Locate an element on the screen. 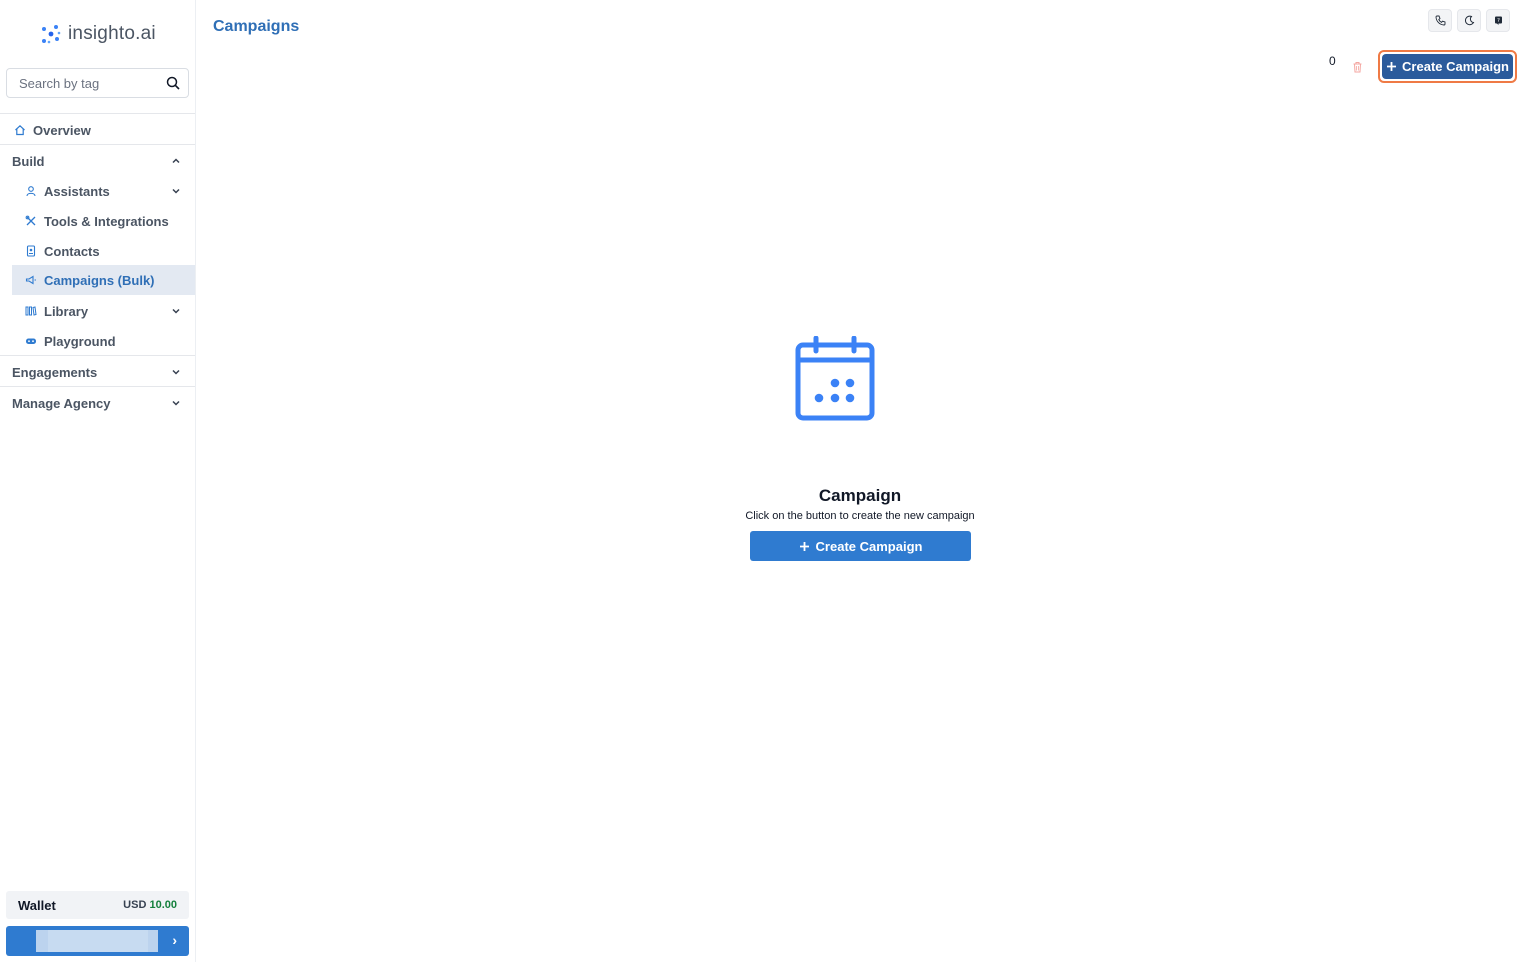 The height and width of the screenshot is (962, 1526). brand-logo: insighto.ai is located at coordinates (98, 34).